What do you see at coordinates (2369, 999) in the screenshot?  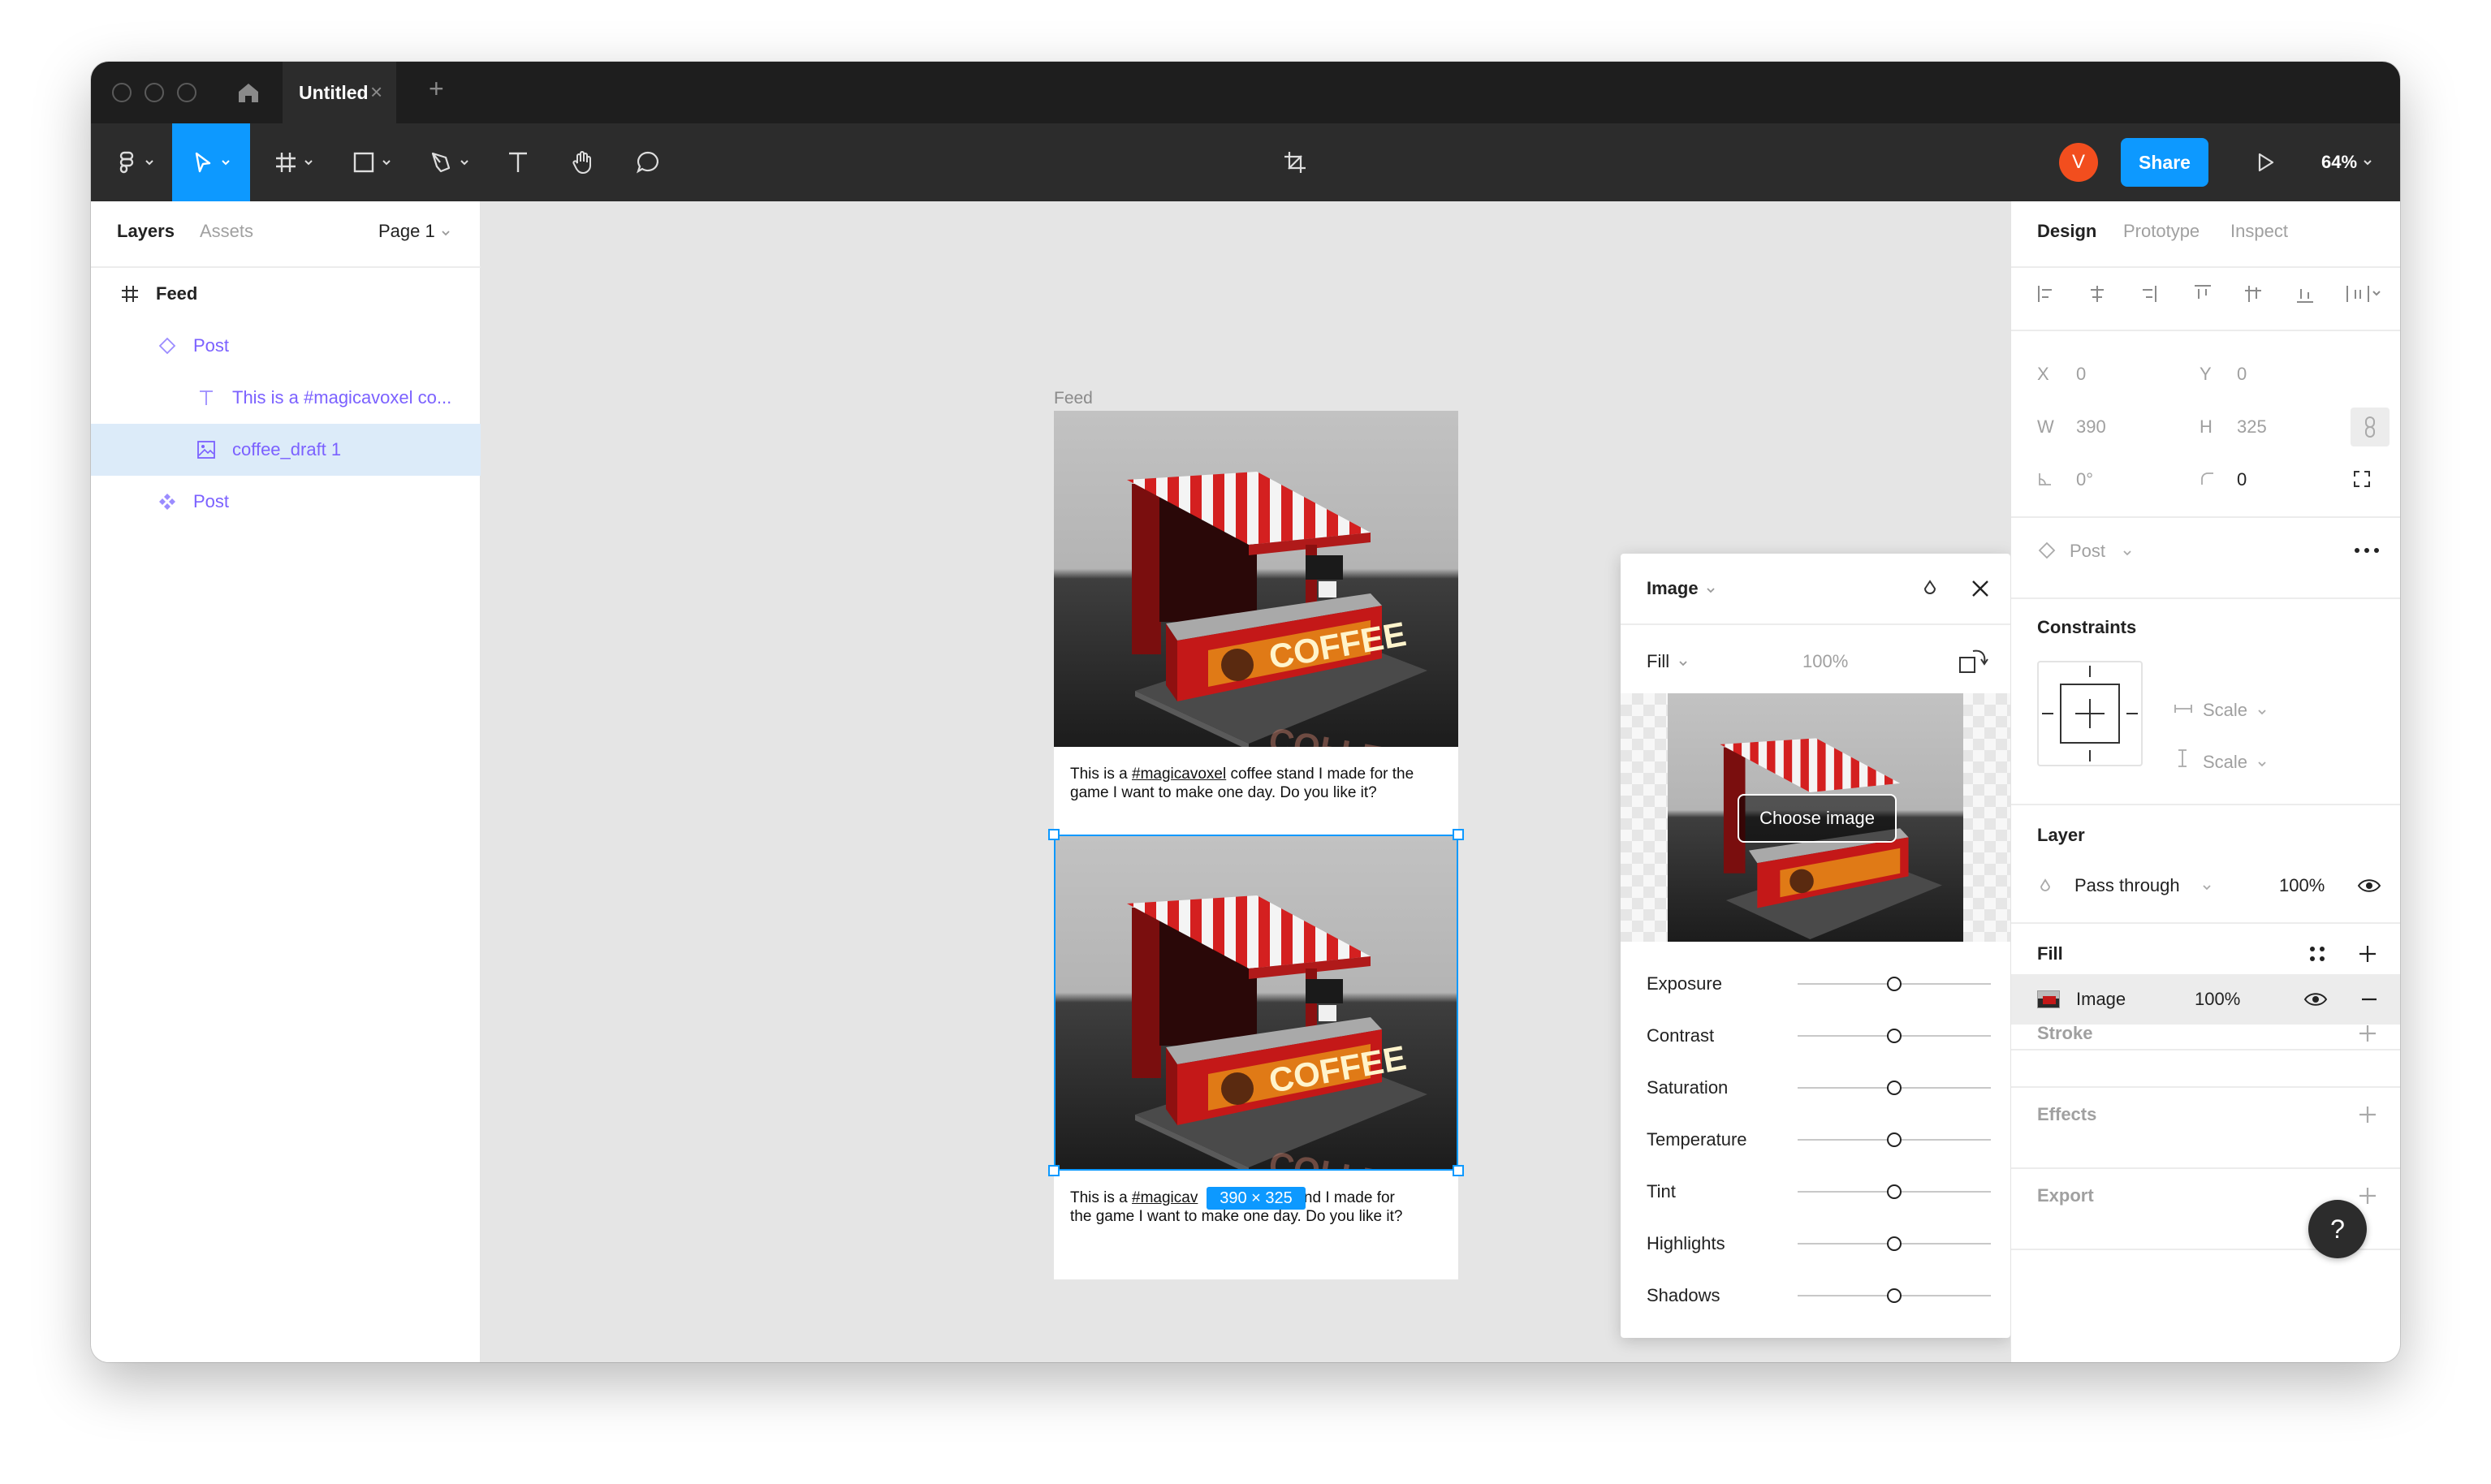 I see `remove-fill-icon` at bounding box center [2369, 999].